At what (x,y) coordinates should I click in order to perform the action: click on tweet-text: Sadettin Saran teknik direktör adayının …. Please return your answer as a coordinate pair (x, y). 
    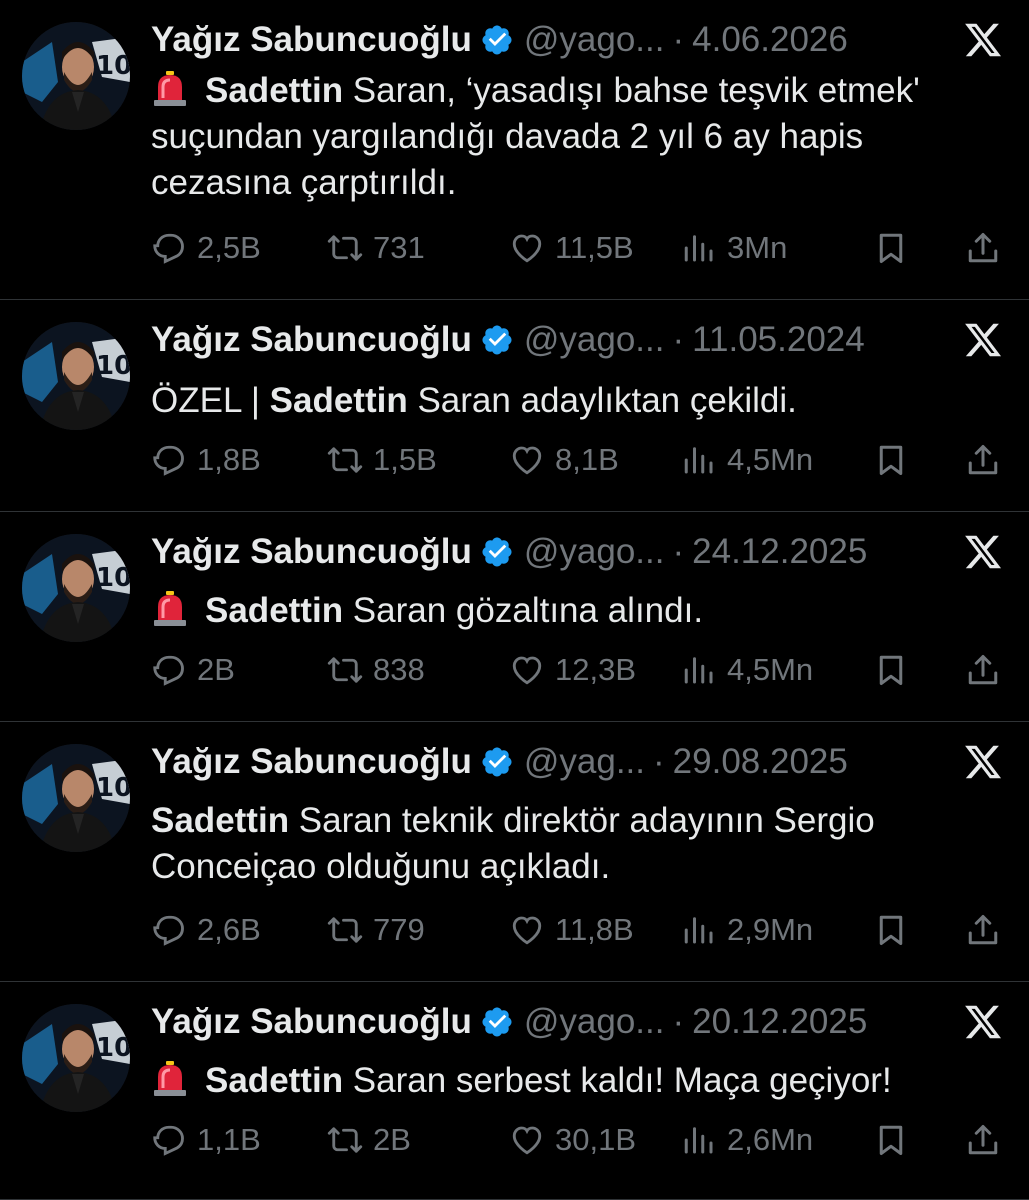
    Looking at the image, I should click on (560, 844).